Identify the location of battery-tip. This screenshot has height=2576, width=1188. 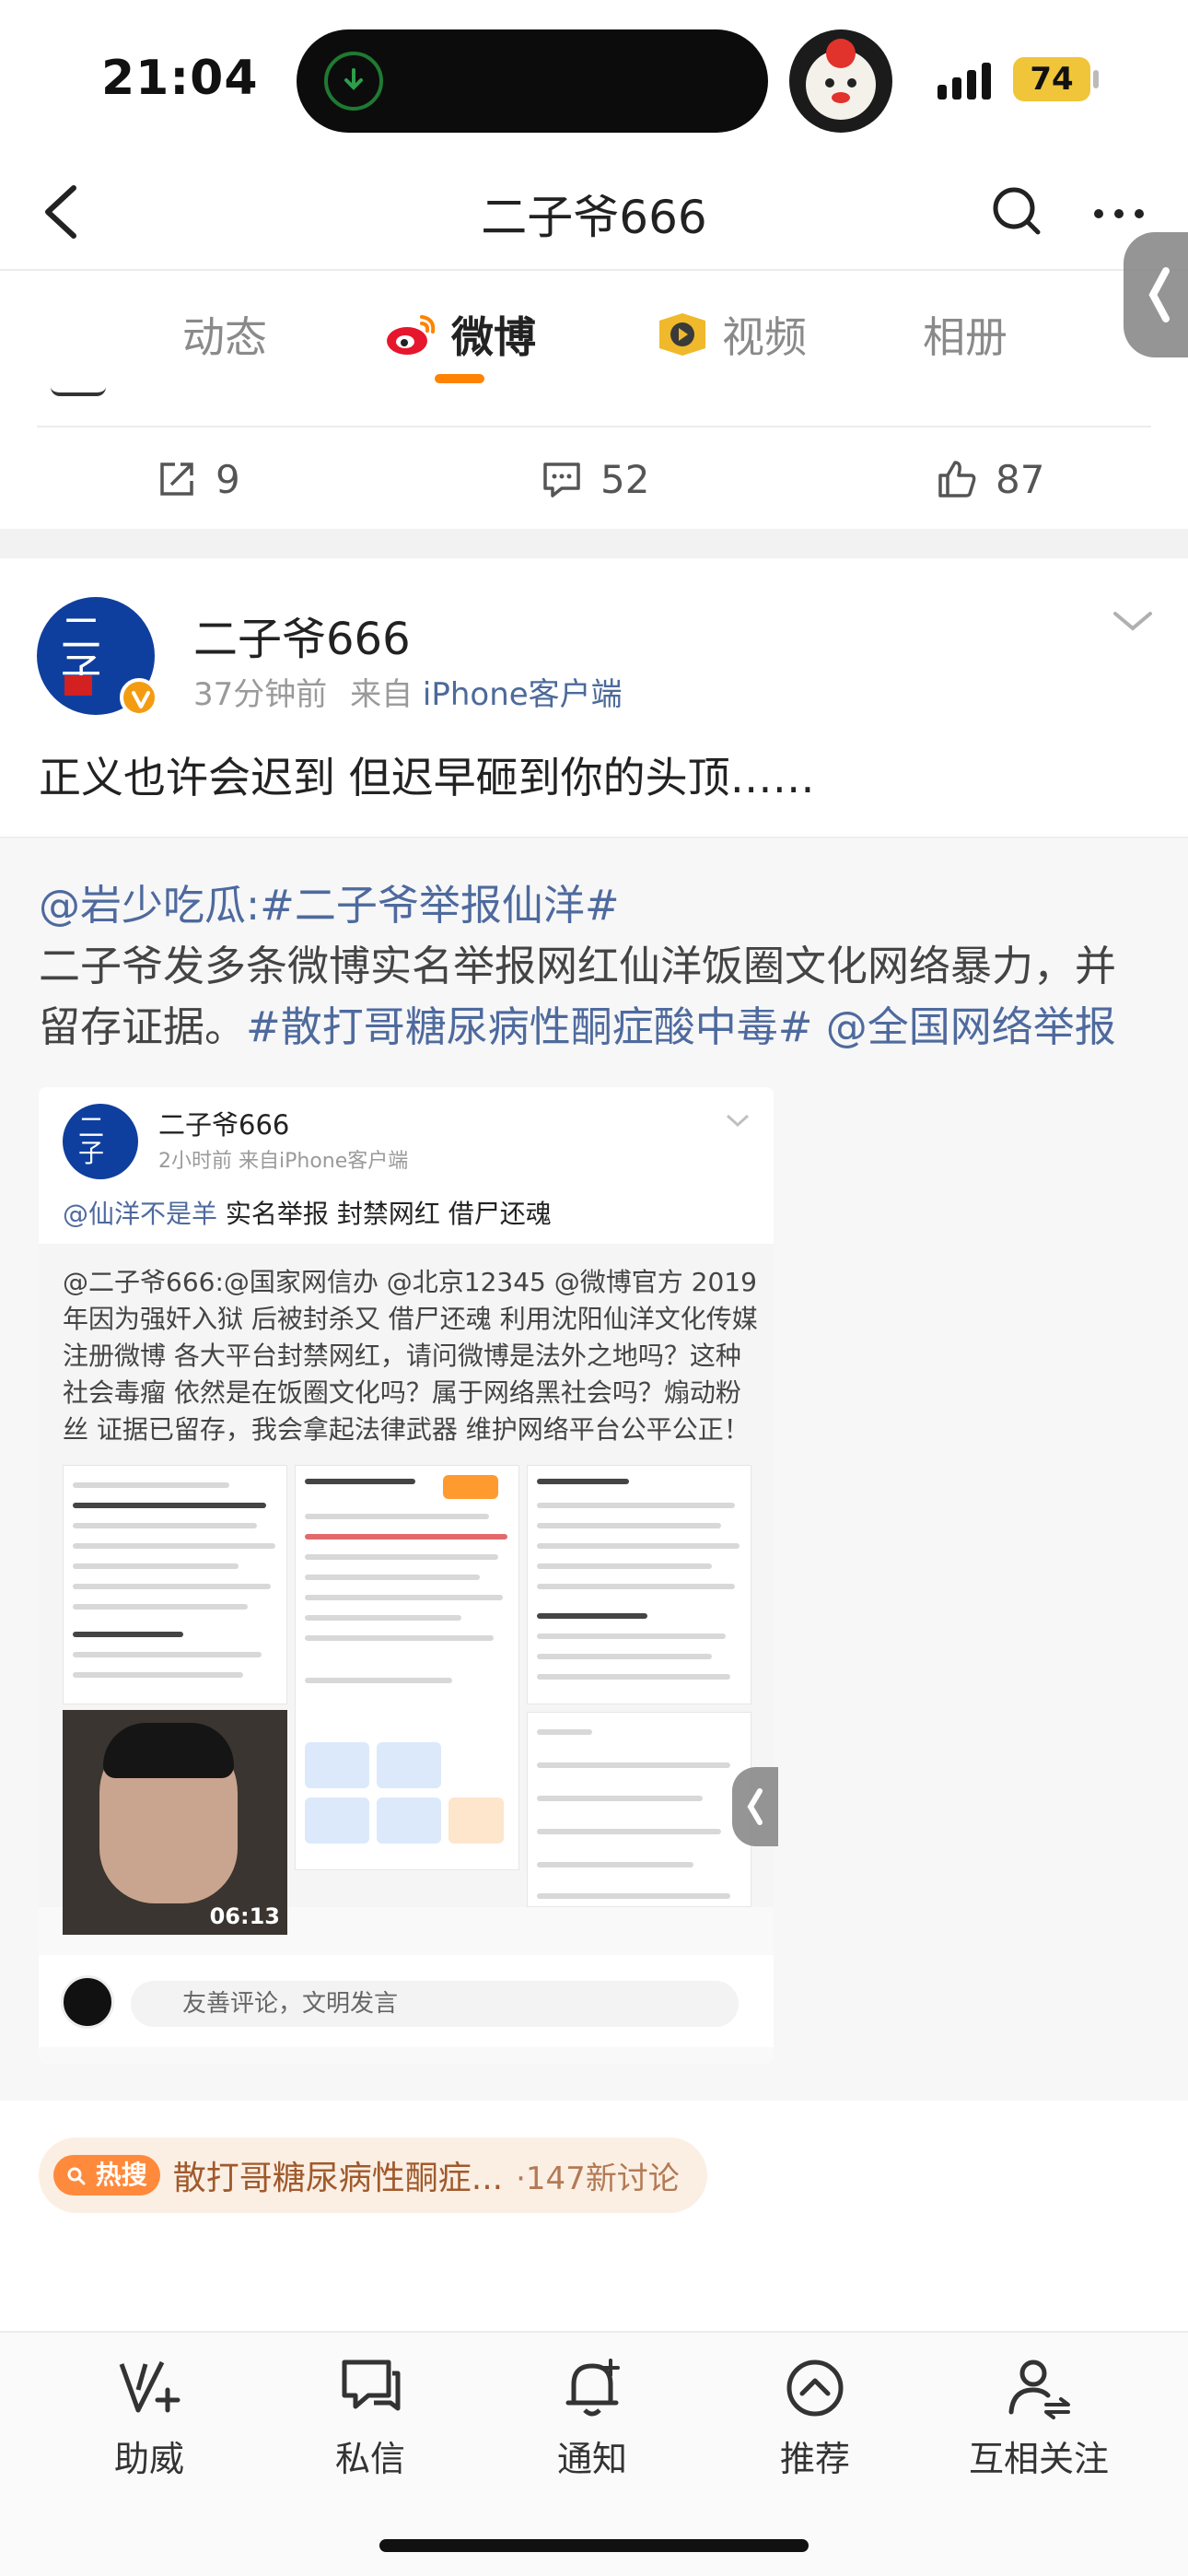
(1096, 79).